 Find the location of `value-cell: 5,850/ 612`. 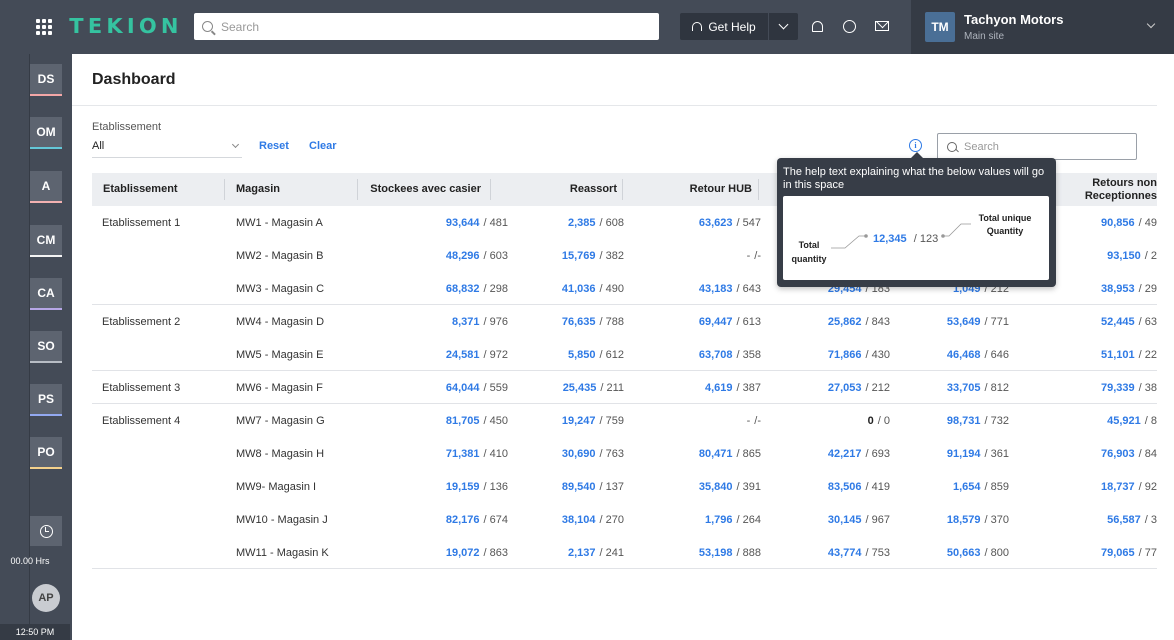

value-cell: 5,850/ 612 is located at coordinates (564, 354).